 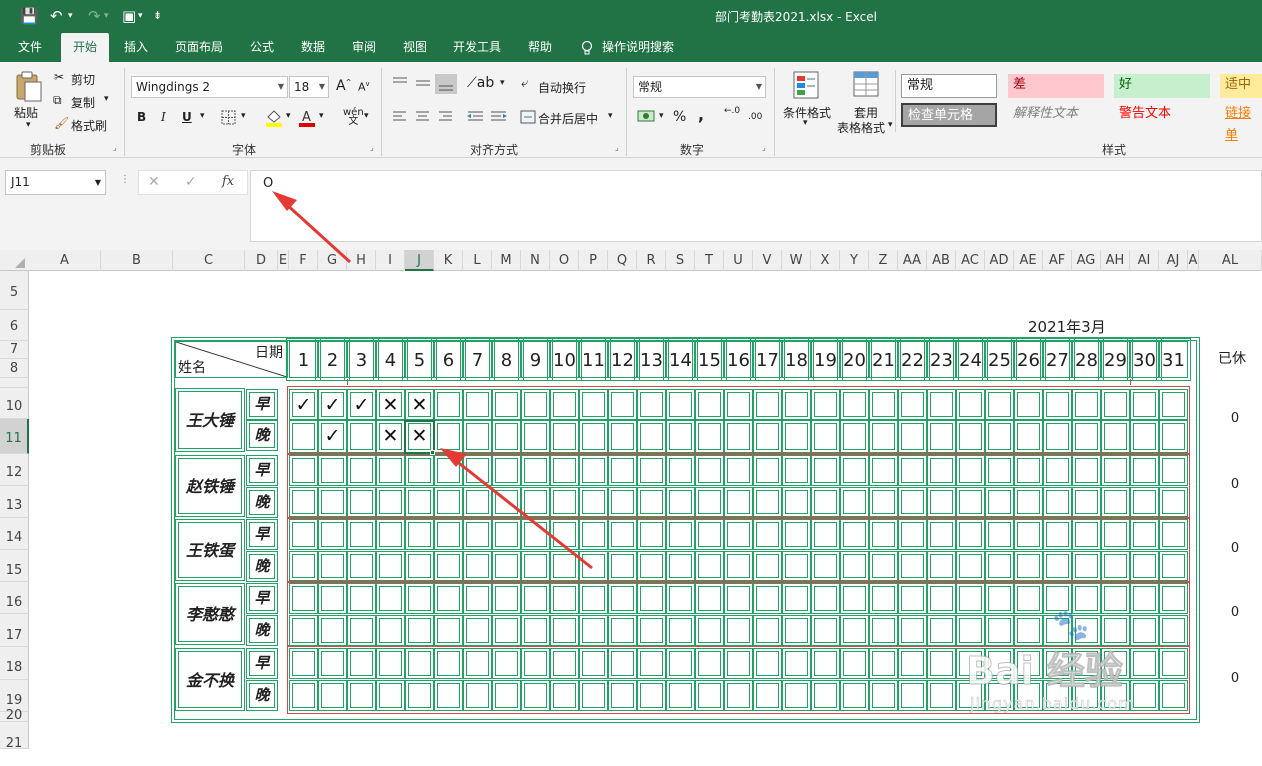 I want to click on person-name: 李憨憨, so click(x=210, y=614).